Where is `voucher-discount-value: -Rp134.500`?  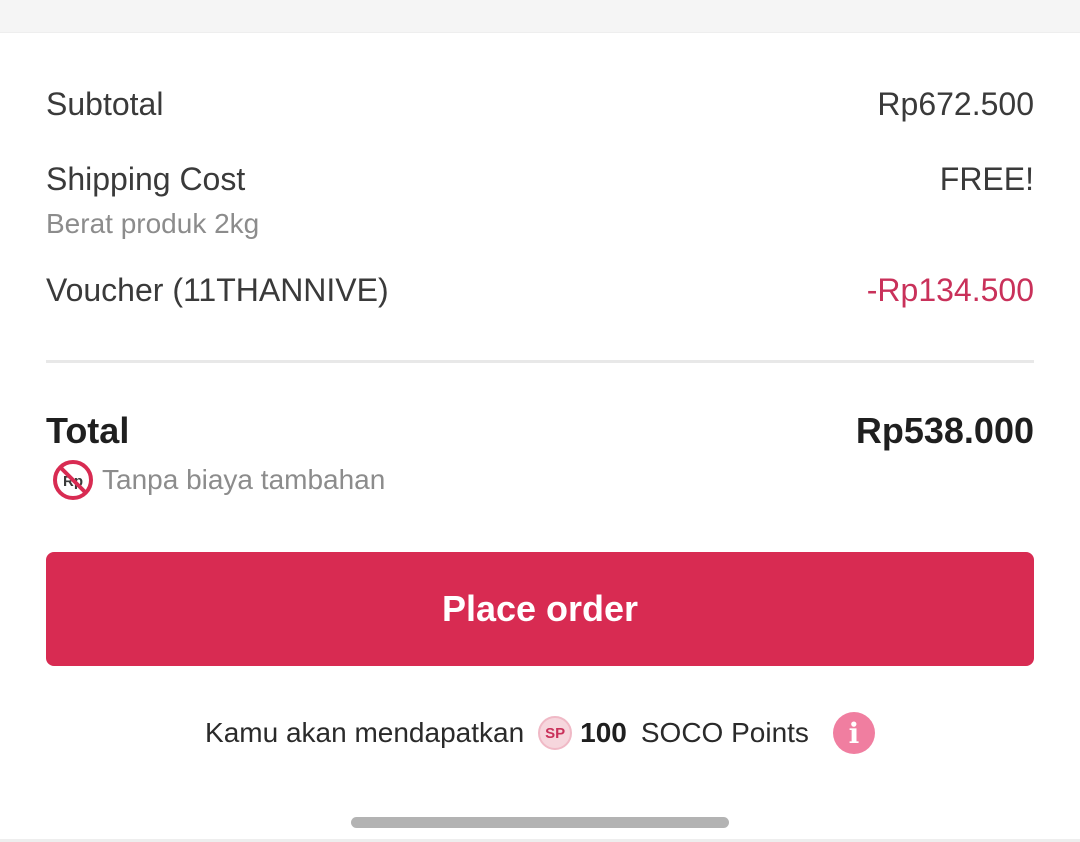
voucher-discount-value: -Rp134.500 is located at coordinates (950, 290).